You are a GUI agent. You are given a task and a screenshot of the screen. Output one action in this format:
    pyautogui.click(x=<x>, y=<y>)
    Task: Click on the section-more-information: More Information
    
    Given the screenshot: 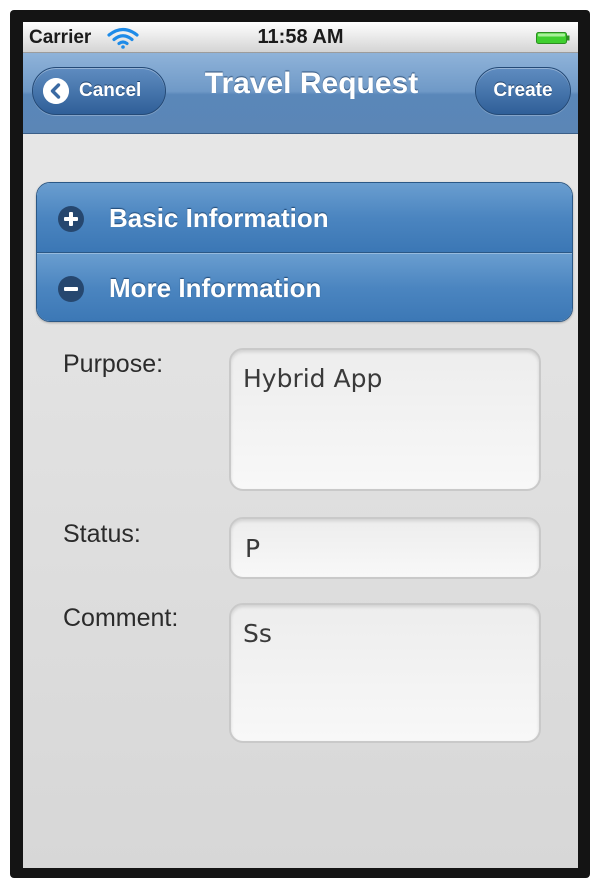 What is the action you would take?
    pyautogui.click(x=304, y=286)
    